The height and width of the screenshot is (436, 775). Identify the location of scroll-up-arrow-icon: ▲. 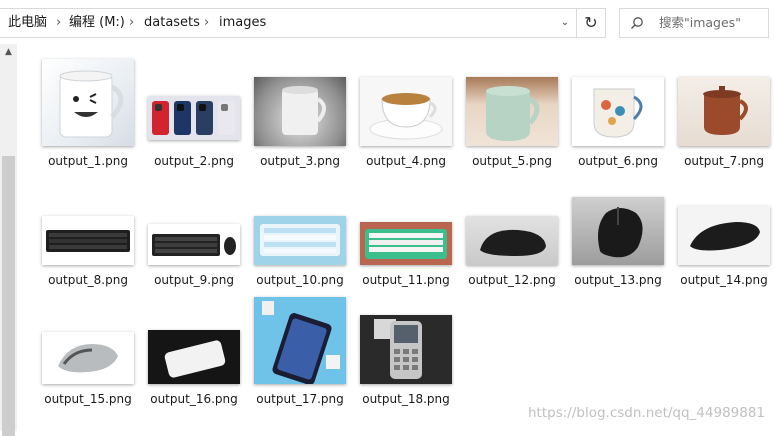
(8, 52).